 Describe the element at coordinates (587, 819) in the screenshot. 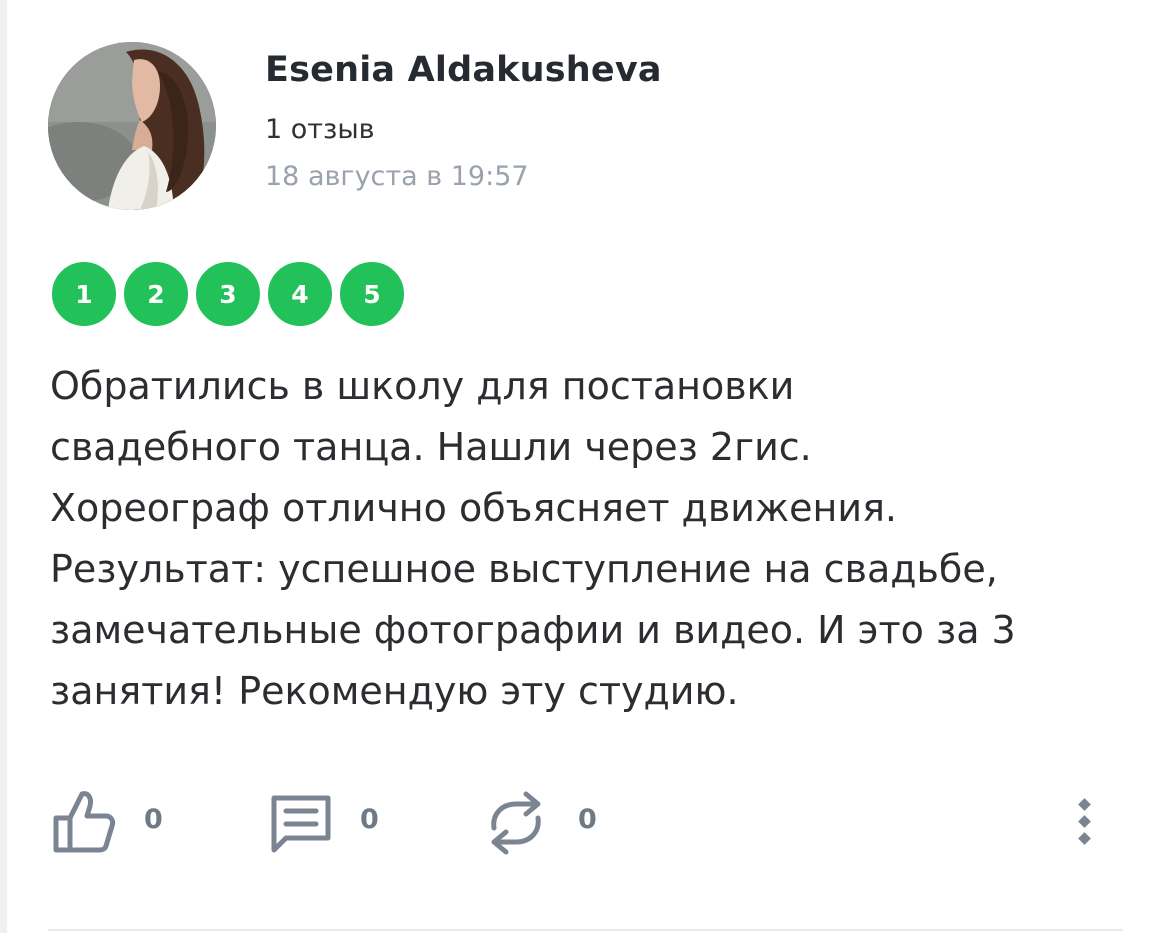

I see `repost-count: 0` at that location.